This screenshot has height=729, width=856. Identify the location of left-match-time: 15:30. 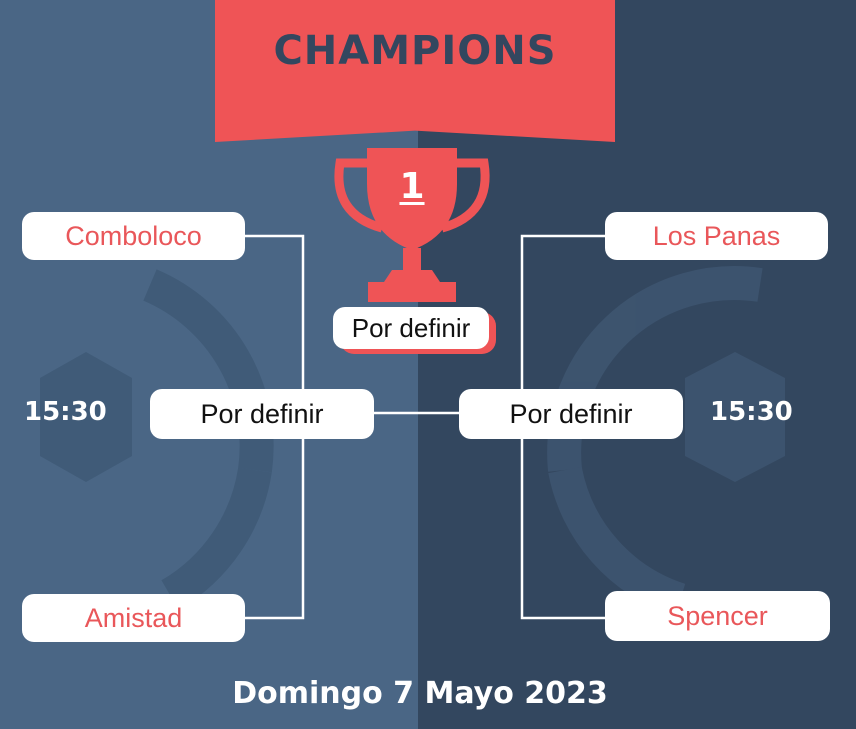
(65, 412).